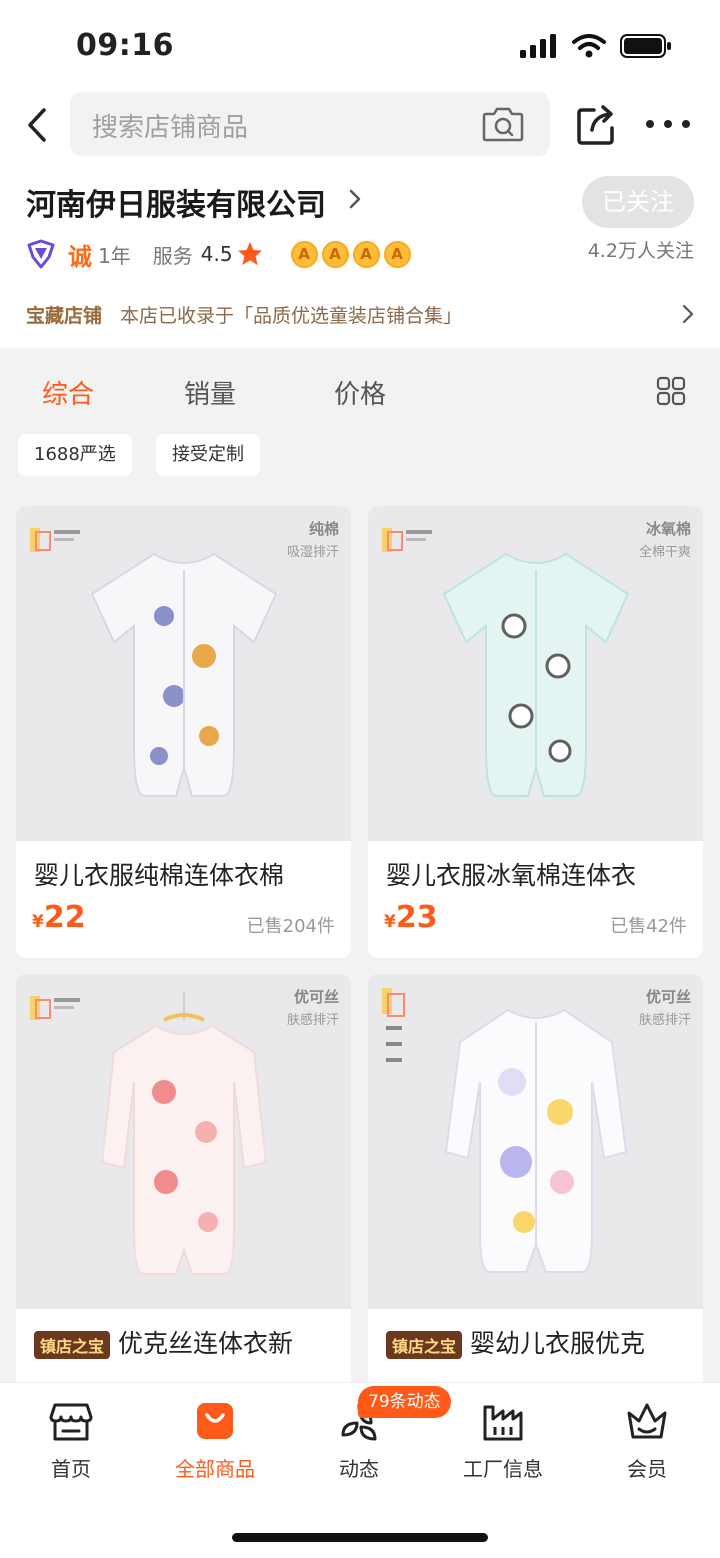  What do you see at coordinates (393, 1025) in the screenshot?
I see `brand-vertical-logo-icon` at bounding box center [393, 1025].